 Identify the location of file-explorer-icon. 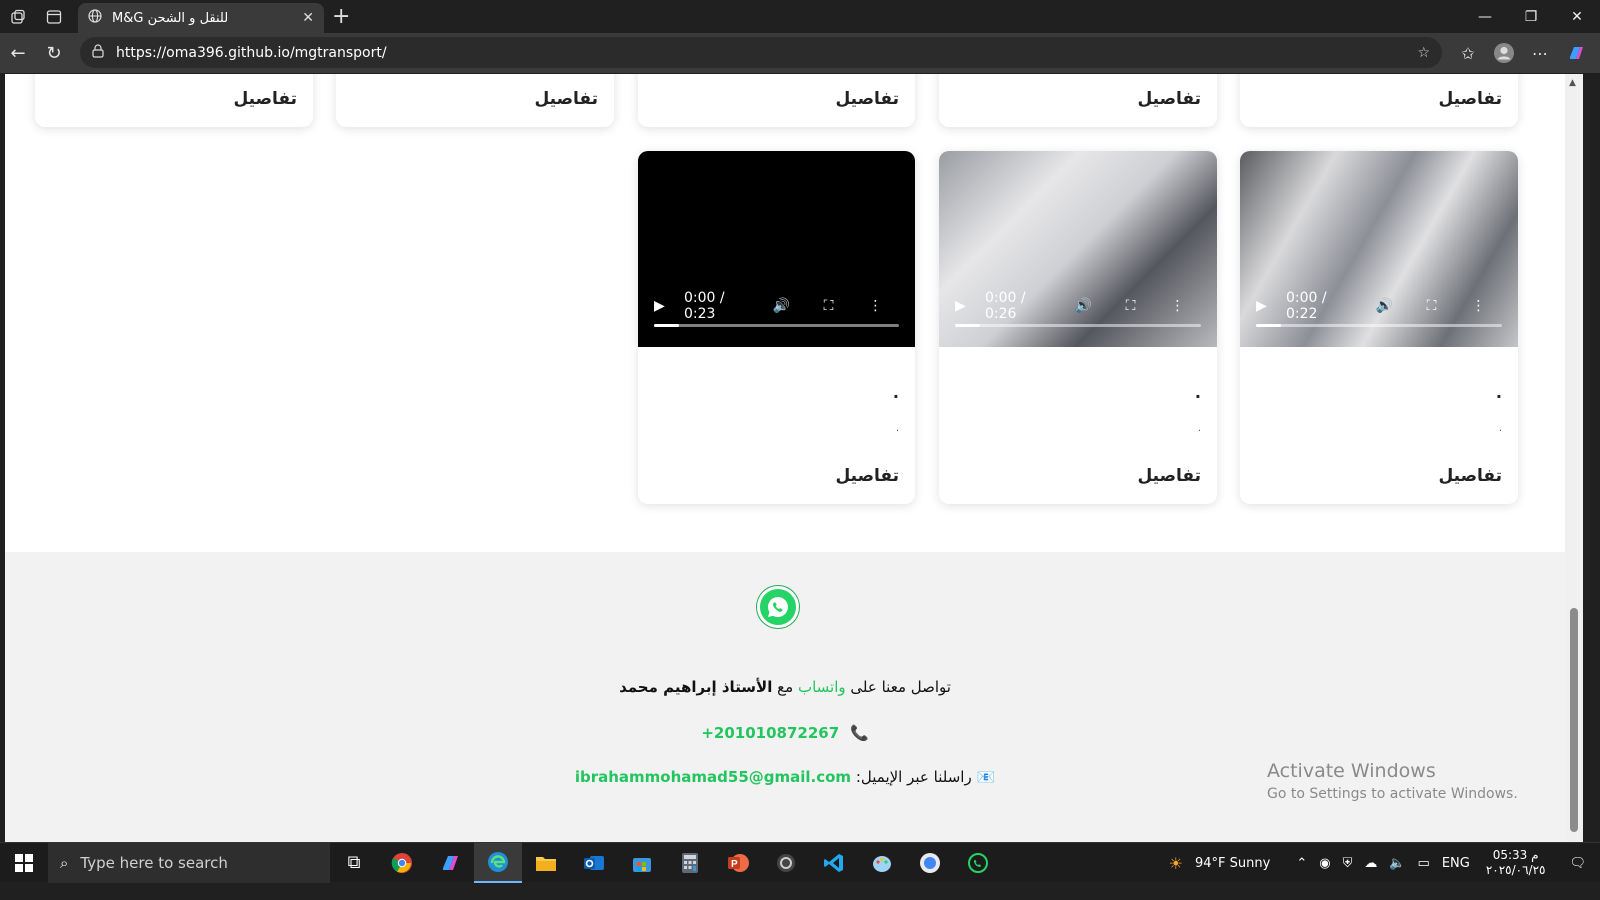
(546, 863).